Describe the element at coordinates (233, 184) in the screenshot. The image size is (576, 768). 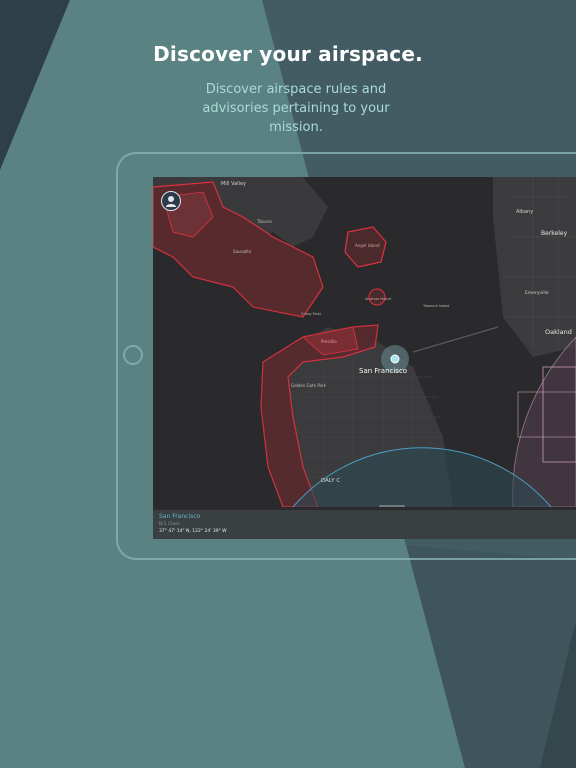
I see `label-mill-valley: Mill Valley` at that location.